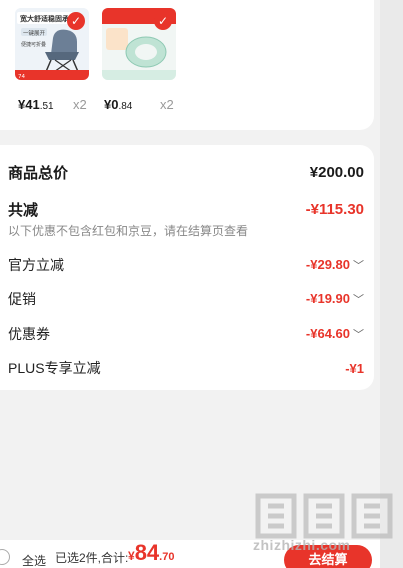 Image resolution: width=403 pixels, height=568 pixels. Describe the element at coordinates (80, 104) in the screenshot. I see `product-qty-1: x2` at that location.